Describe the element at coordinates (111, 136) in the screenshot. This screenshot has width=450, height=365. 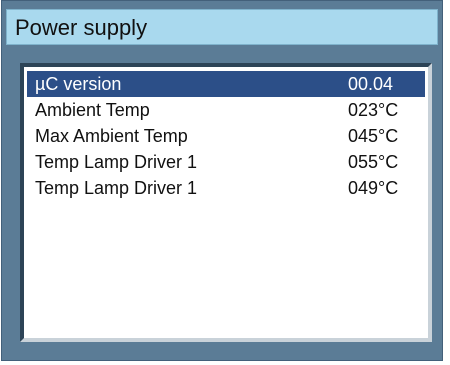
I see `list-item-label: Max Ambient Temp` at that location.